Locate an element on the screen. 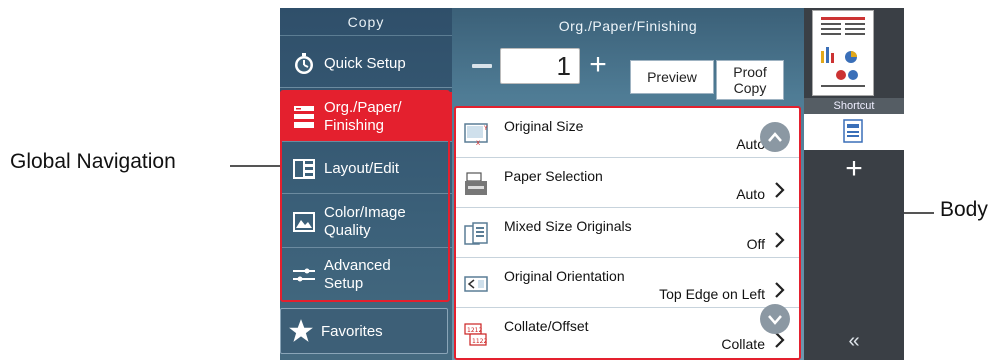 The width and height of the screenshot is (1008, 360). collapse-button: « is located at coordinates (854, 341).